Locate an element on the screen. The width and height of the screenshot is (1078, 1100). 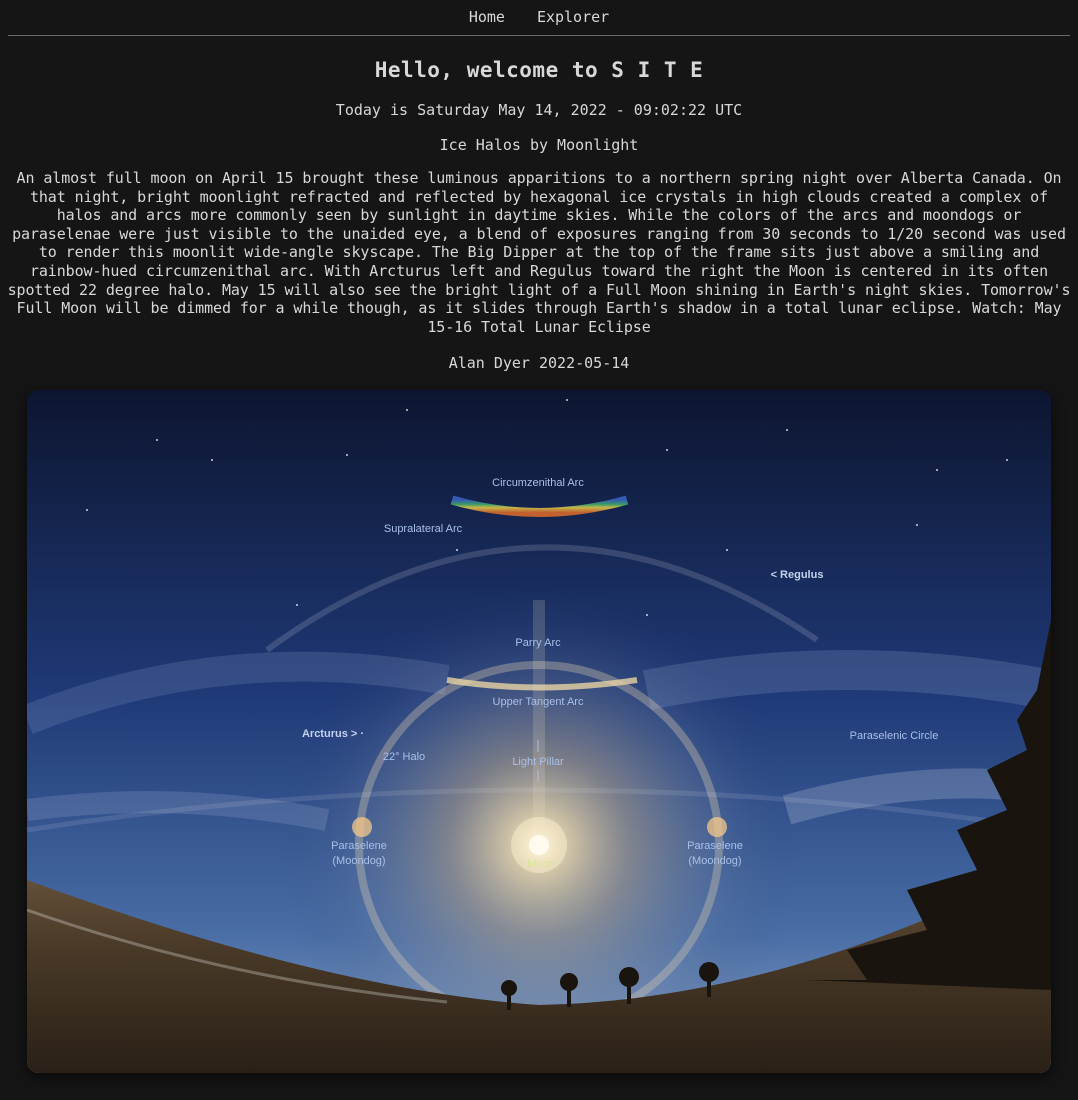
label-22-halo: 22° Halo is located at coordinates (404, 757).